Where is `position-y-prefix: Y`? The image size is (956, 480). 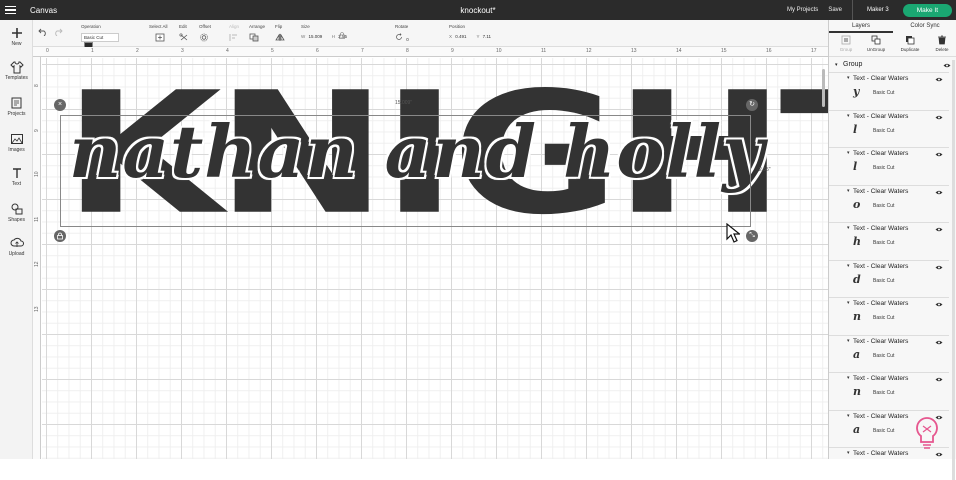 position-y-prefix: Y is located at coordinates (478, 36).